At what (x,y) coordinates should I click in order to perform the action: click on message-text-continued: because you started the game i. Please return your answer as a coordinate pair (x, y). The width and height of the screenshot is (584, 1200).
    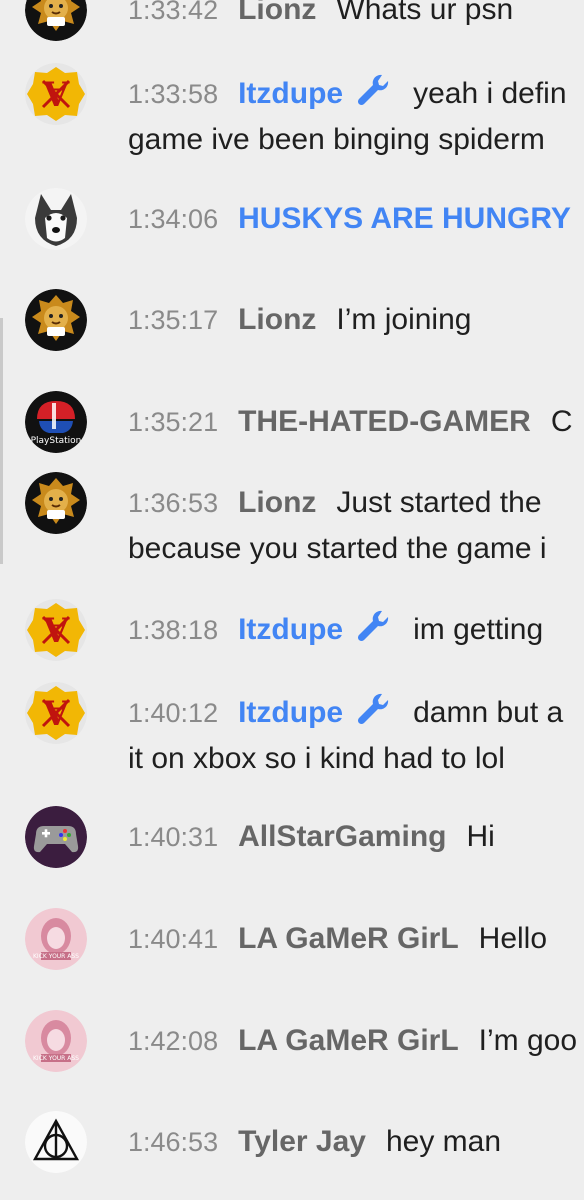
    Looking at the image, I should click on (337, 548).